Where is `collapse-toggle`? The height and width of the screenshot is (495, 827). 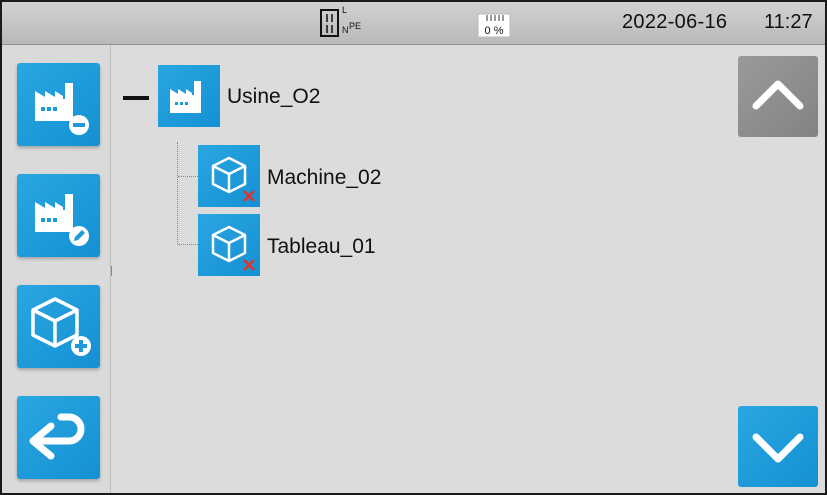 collapse-toggle is located at coordinates (136, 98).